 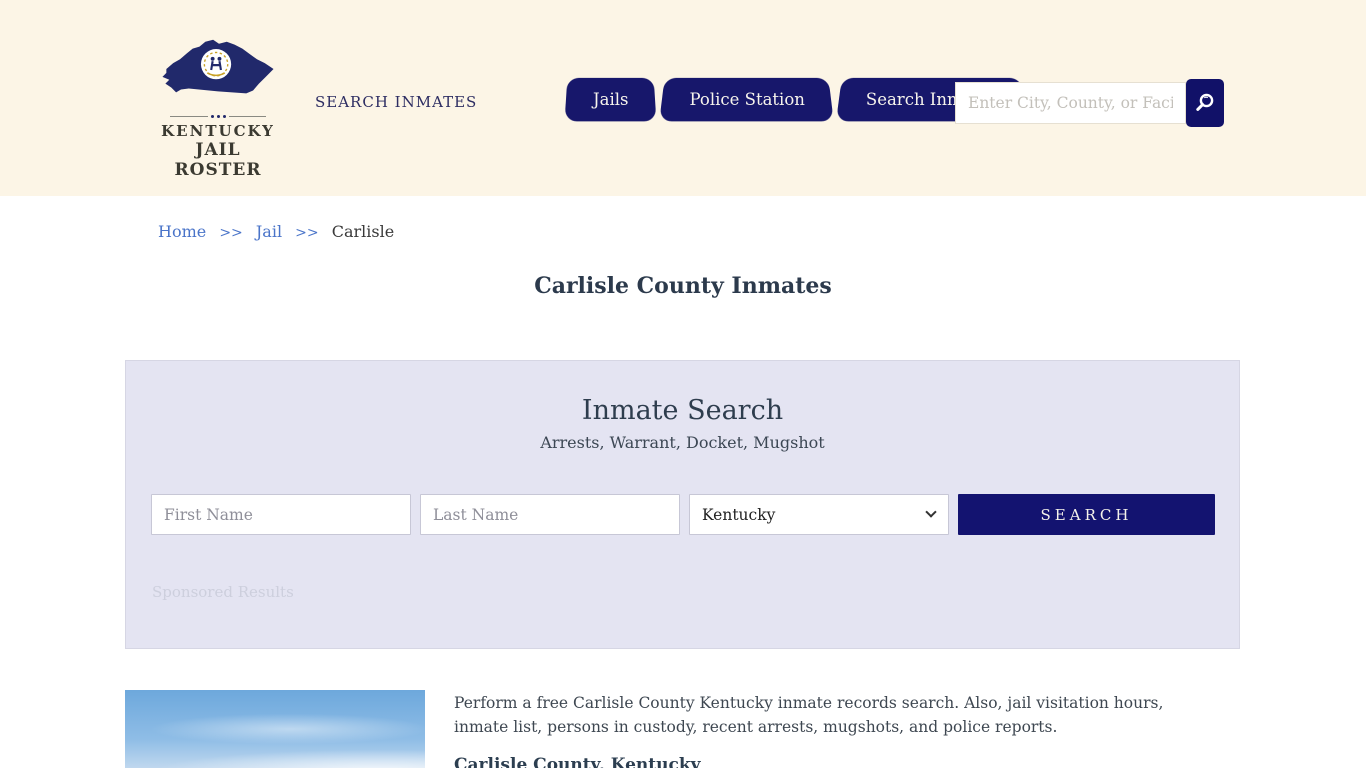 I want to click on state-select-wrap: Kentucky, so click(x=819, y=514).